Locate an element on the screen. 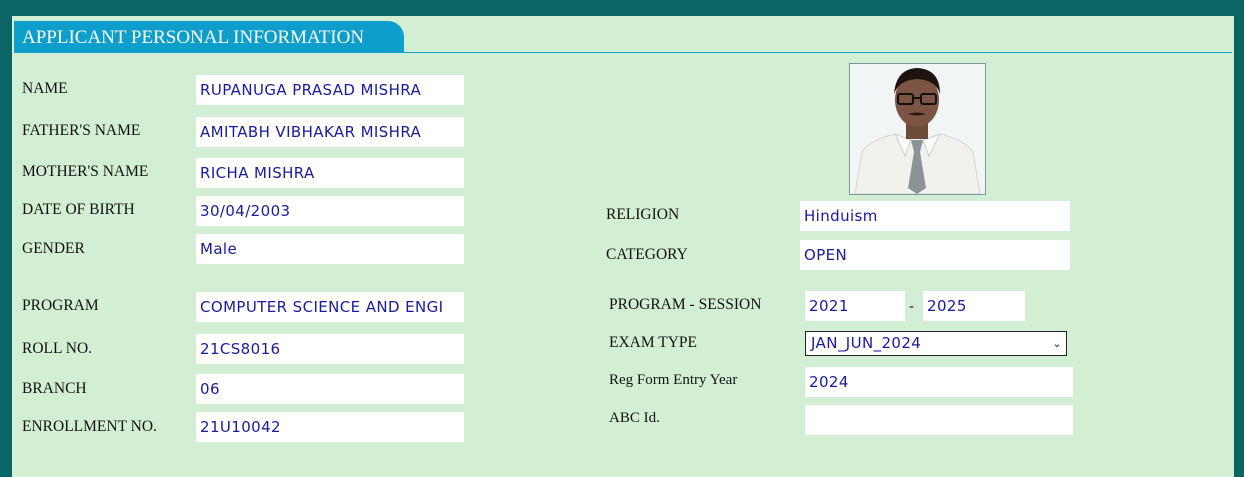 The width and height of the screenshot is (1244, 477). mother-name-label: MOTHER'S NAME is located at coordinates (85, 171).